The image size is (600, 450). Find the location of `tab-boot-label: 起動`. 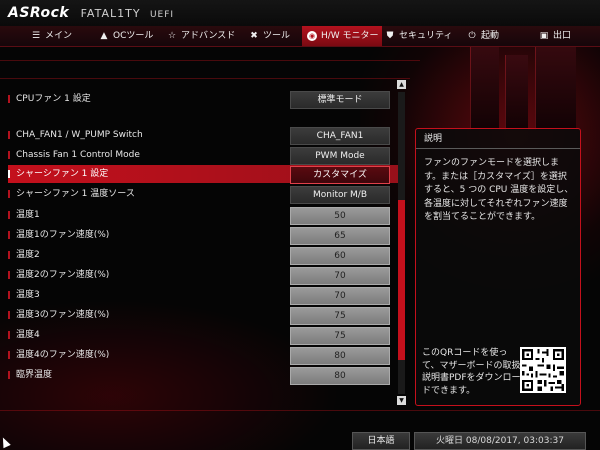

tab-boot-label: 起動 is located at coordinates (490, 36).